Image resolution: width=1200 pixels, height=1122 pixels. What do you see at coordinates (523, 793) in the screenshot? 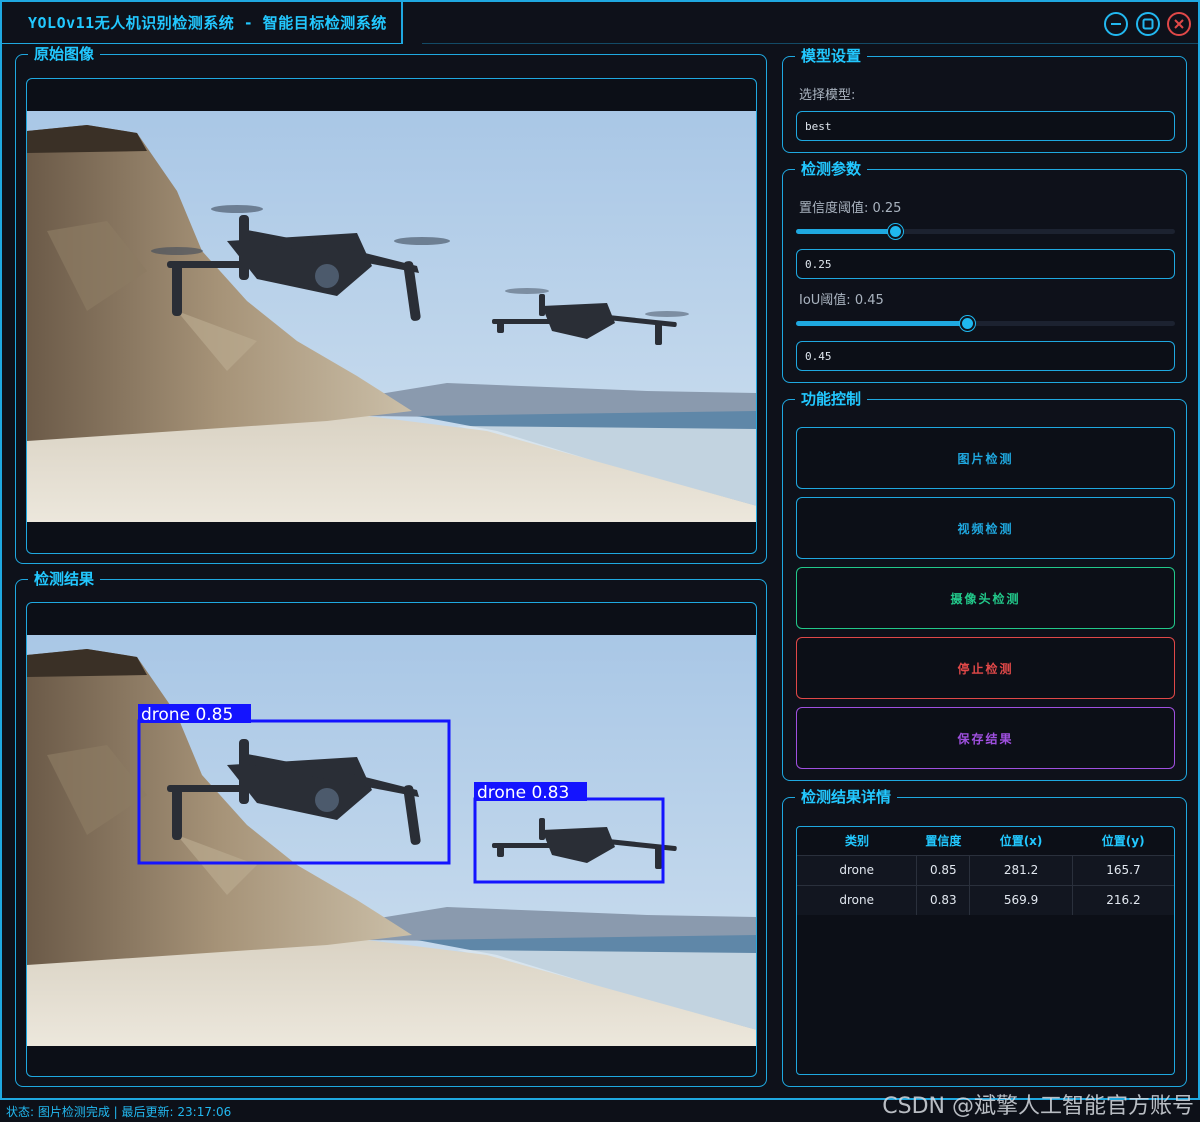
I see `detection-label-2: drone 0.83` at bounding box center [523, 793].